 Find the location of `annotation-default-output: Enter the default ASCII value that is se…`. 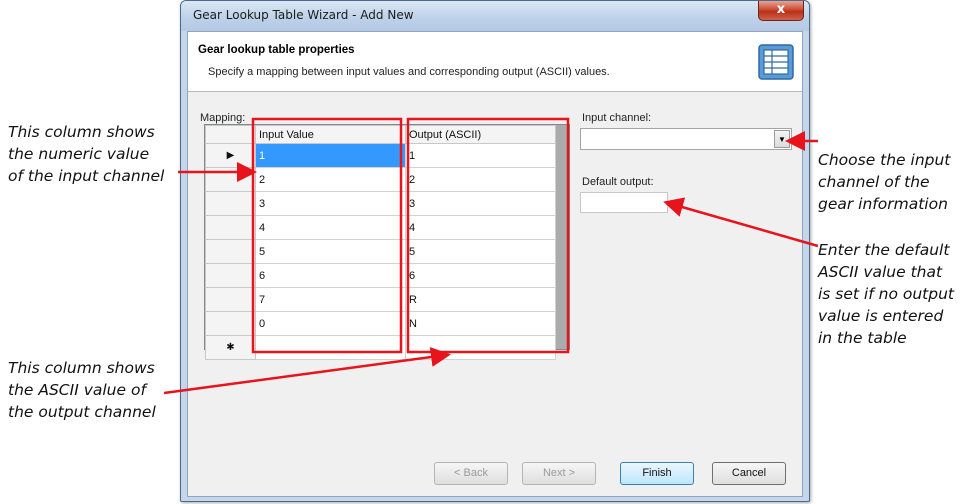

annotation-default-output: Enter the default ASCII value that is se… is located at coordinates (886, 294).